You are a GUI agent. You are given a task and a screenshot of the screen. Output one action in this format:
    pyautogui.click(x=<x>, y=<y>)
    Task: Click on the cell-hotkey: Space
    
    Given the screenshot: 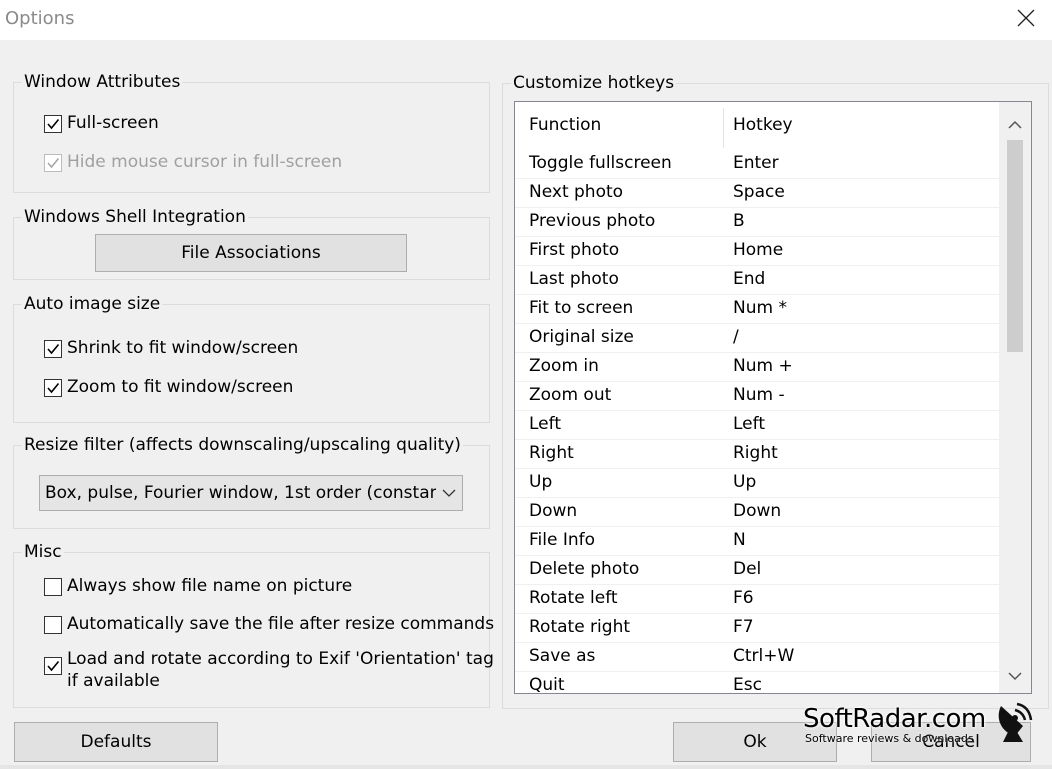 What is the action you would take?
    pyautogui.click(x=759, y=192)
    